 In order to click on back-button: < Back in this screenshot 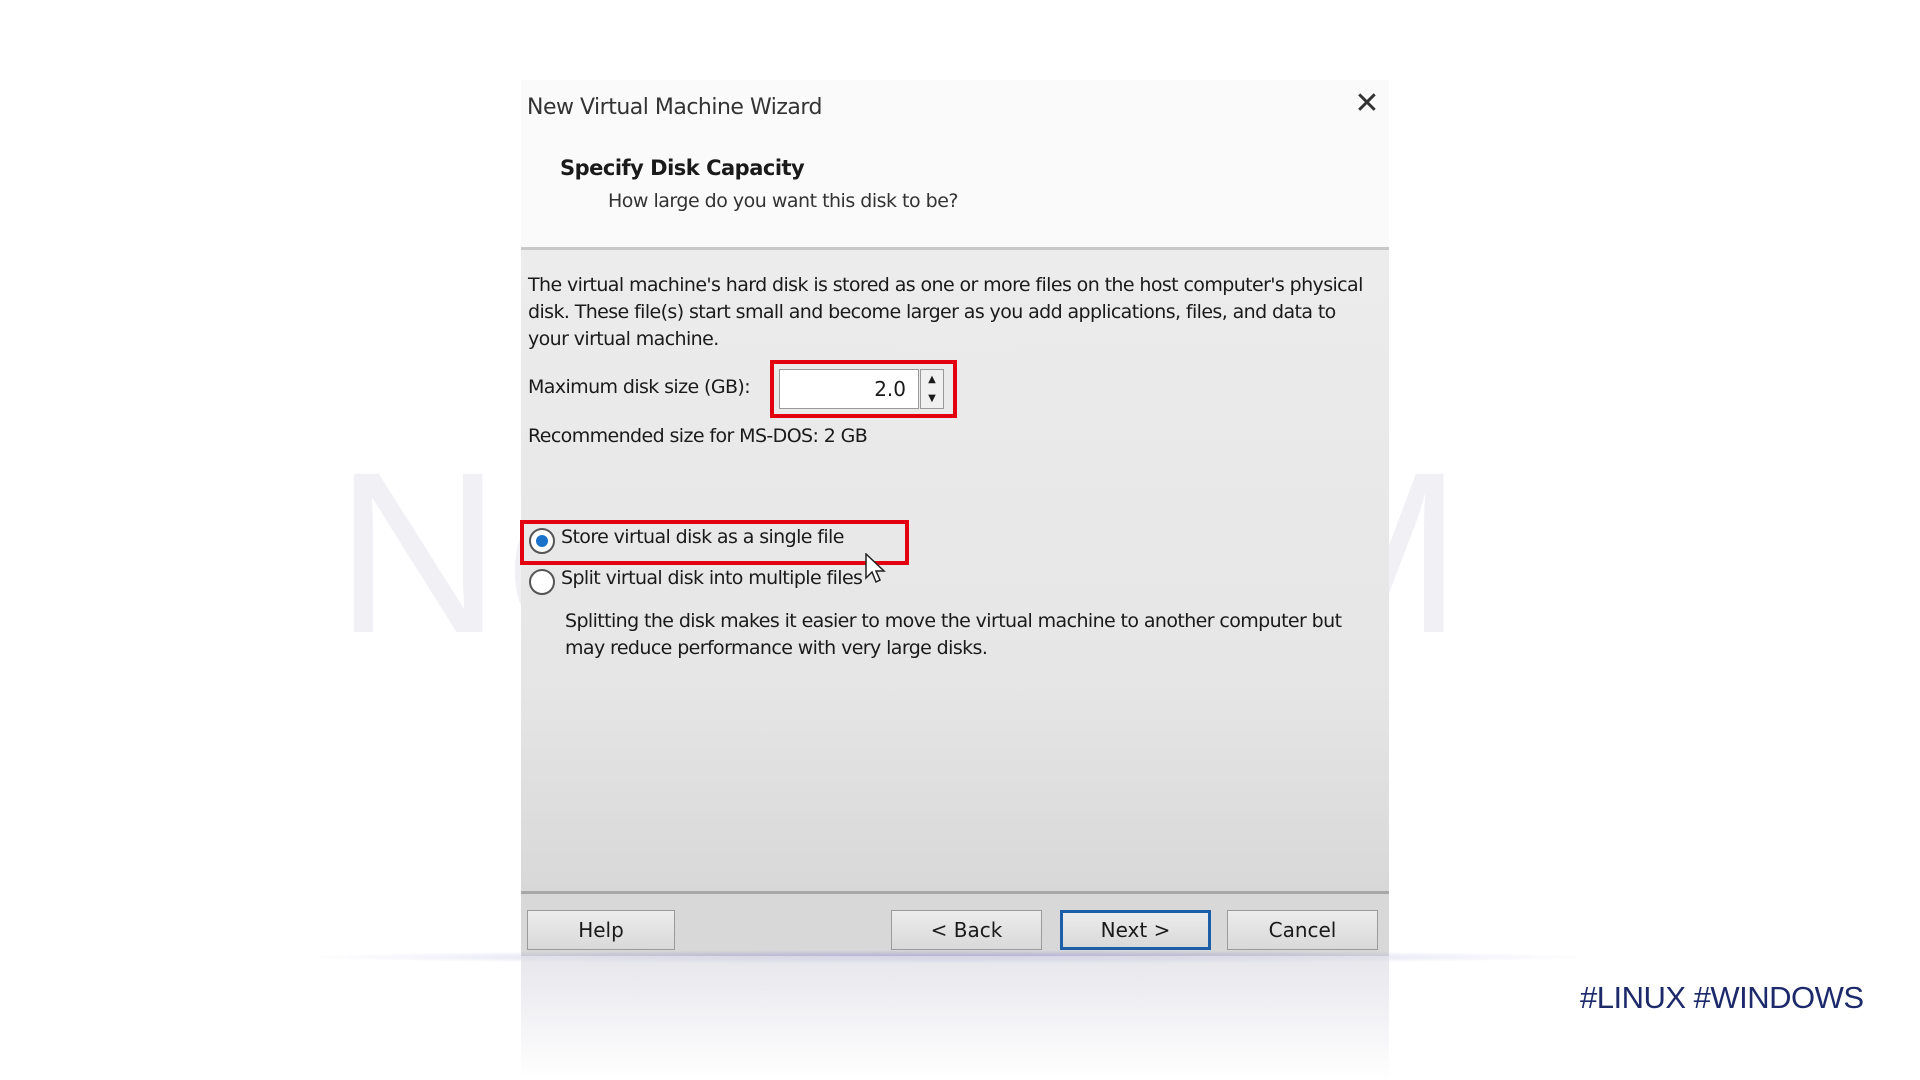, I will do `click(966, 930)`.